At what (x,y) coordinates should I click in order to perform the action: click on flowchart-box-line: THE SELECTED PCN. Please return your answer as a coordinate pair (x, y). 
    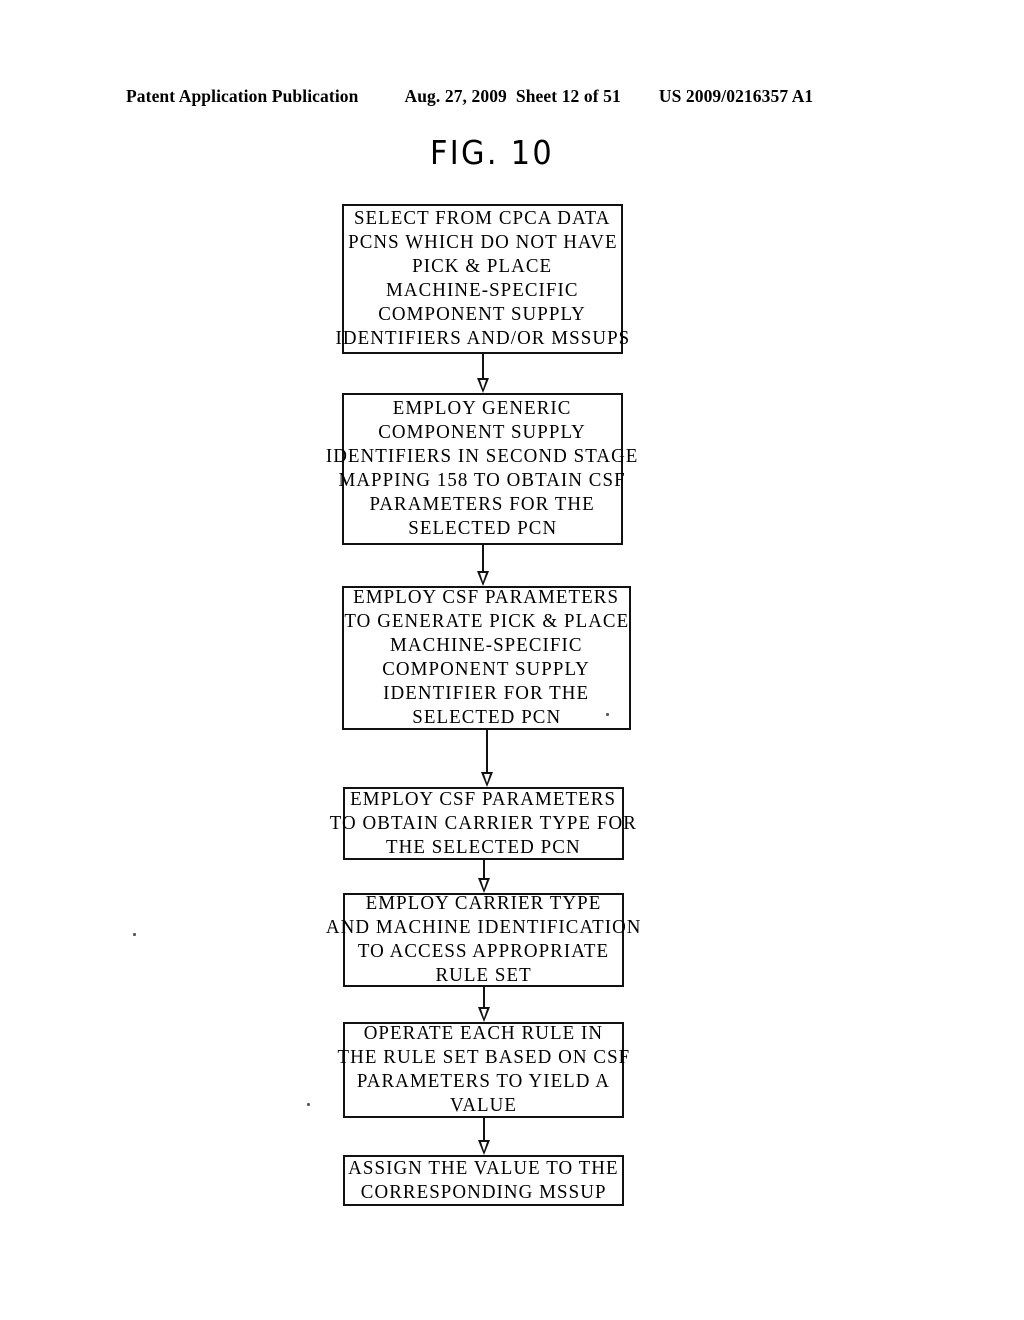
    Looking at the image, I should click on (483, 847).